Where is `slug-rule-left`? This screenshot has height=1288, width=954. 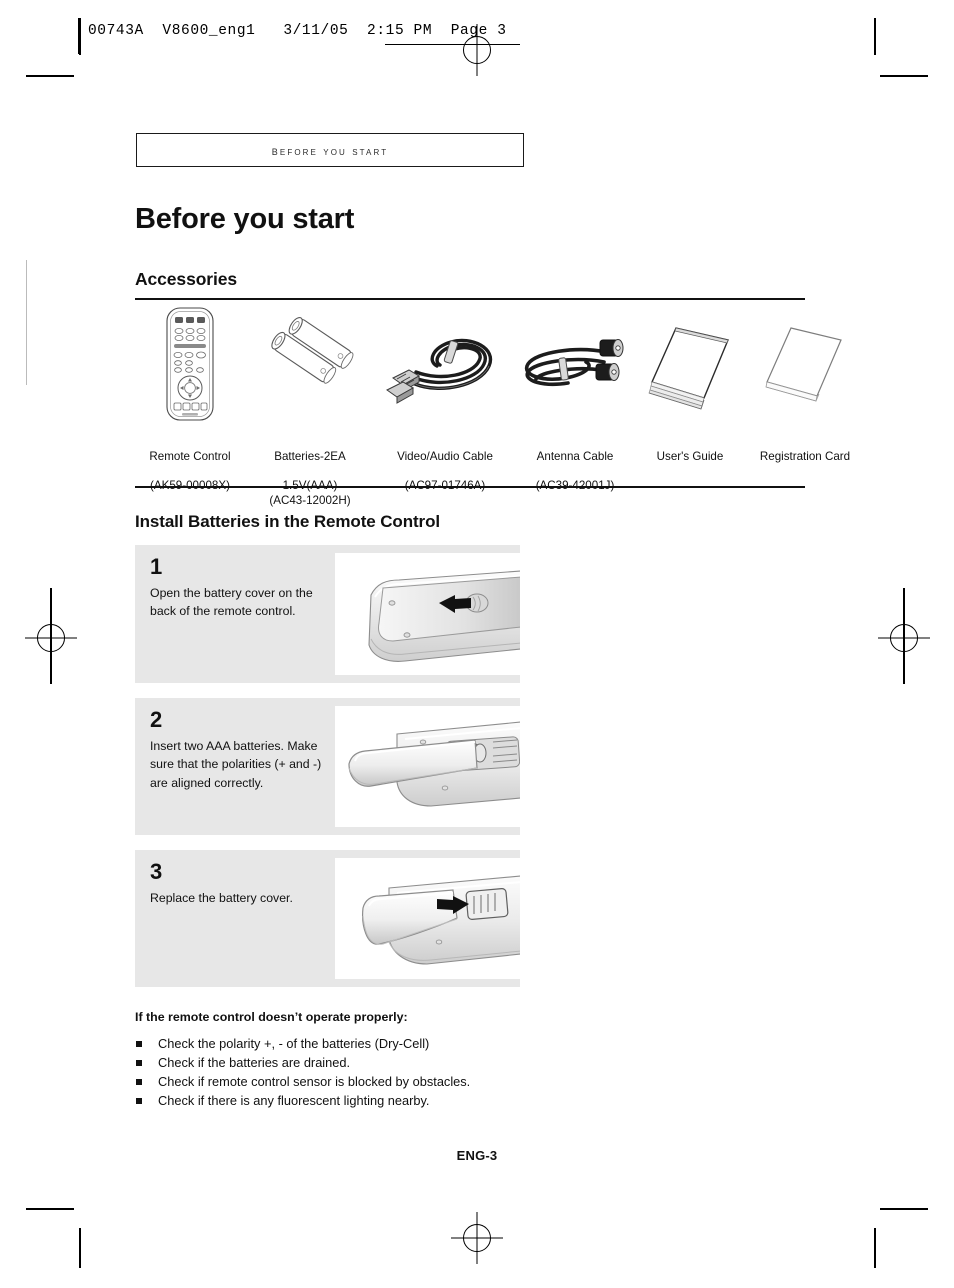
slug-rule-left is located at coordinates (79, 36).